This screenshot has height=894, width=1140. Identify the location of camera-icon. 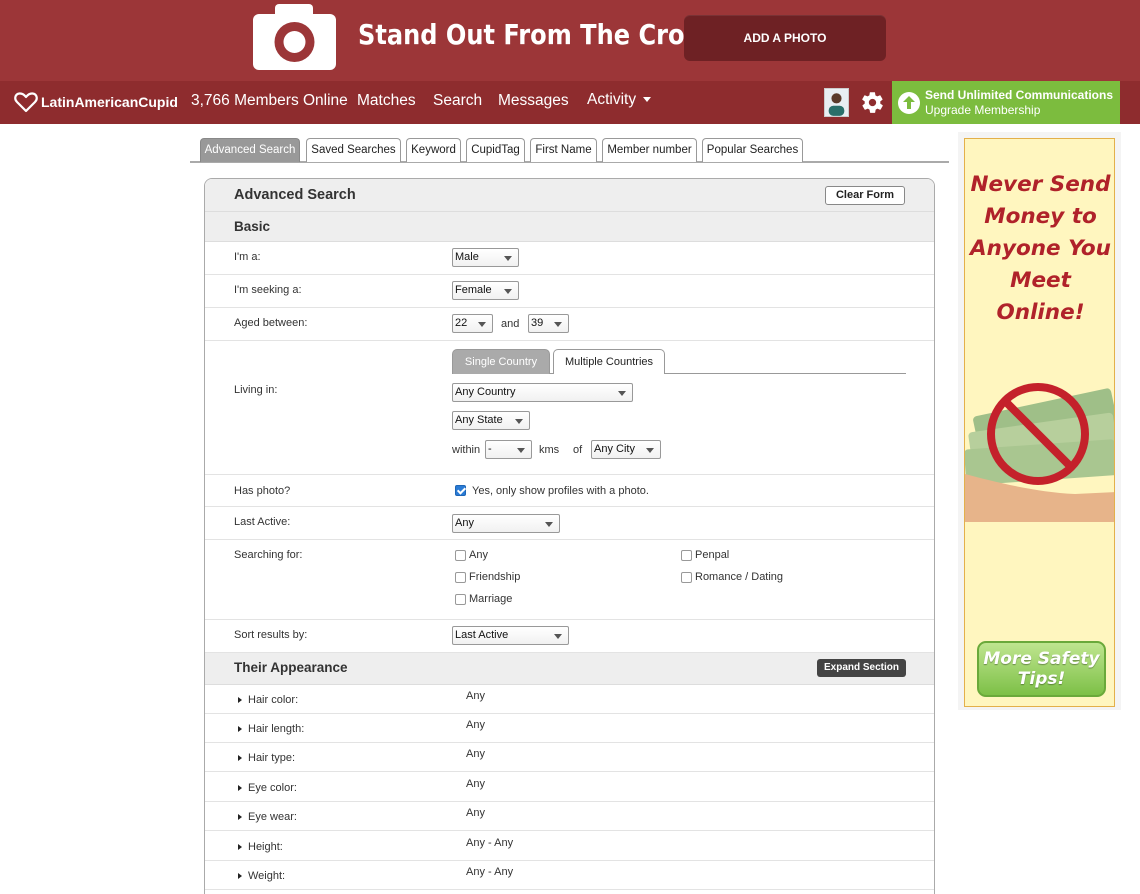
(294, 37).